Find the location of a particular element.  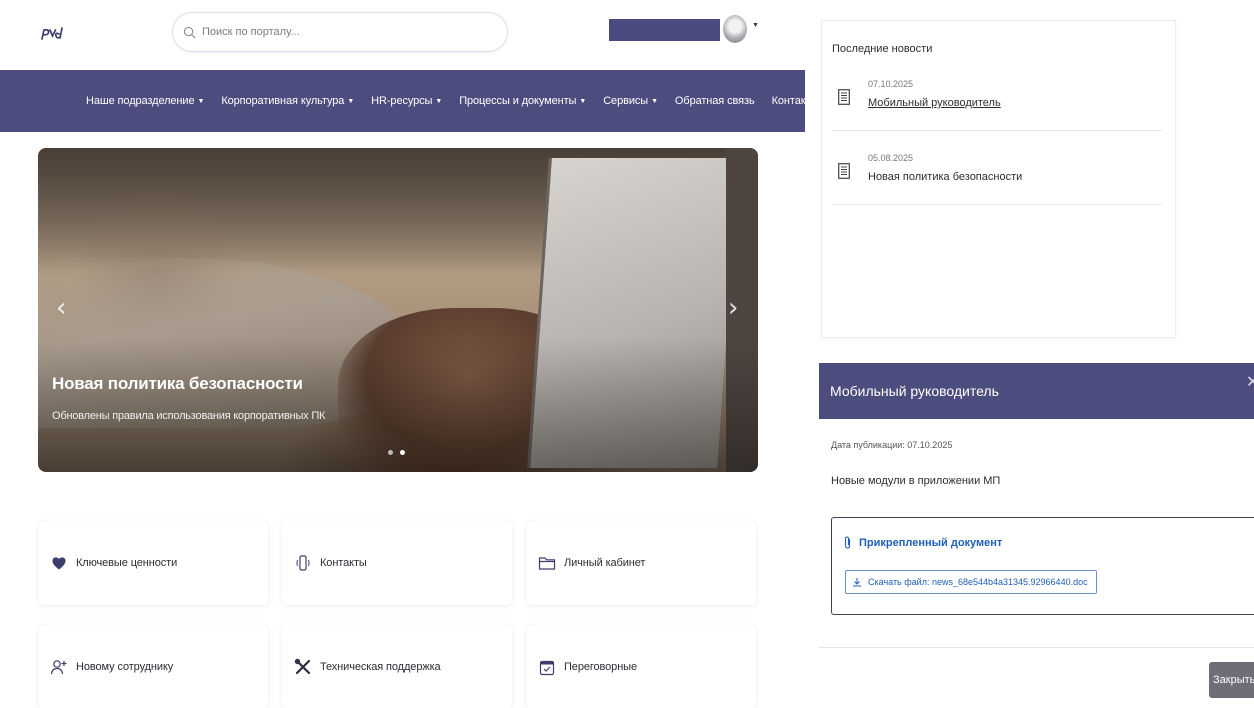

card-meeting-rooms: Переговорные is located at coordinates (641, 666).